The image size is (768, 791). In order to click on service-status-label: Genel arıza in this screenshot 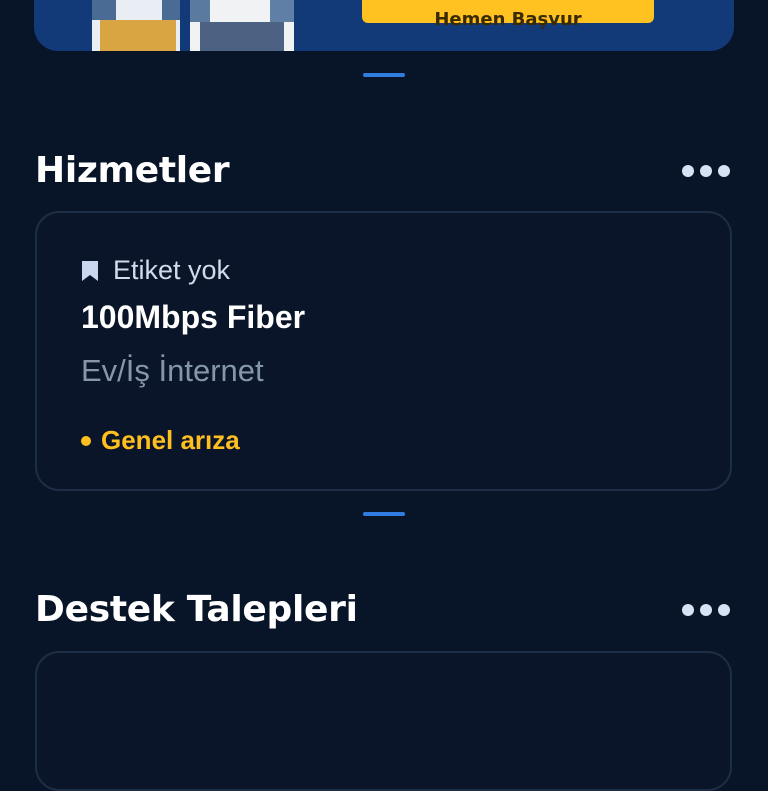, I will do `click(170, 440)`.